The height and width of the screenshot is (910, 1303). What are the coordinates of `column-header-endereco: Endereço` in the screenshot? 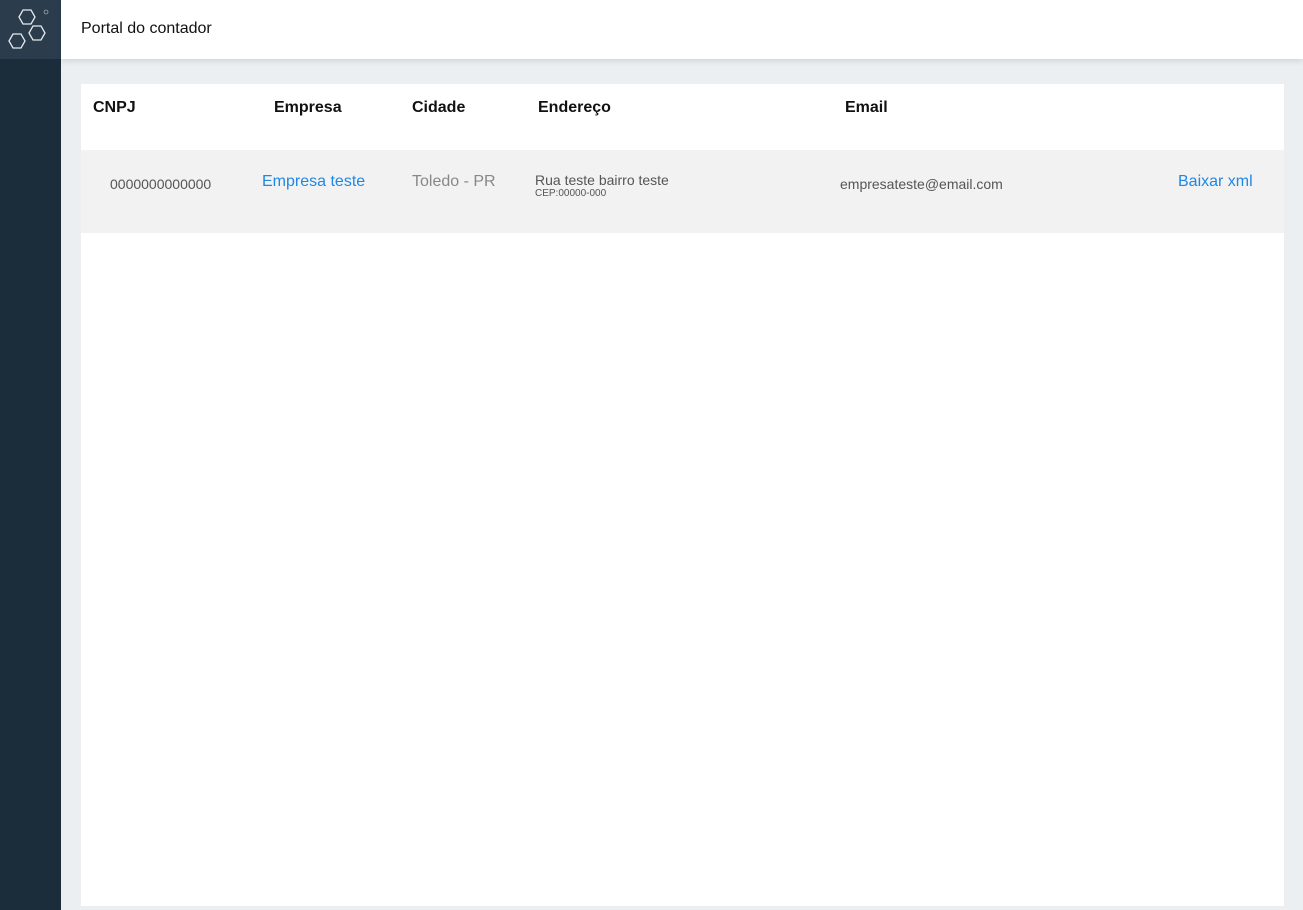 It's located at (574, 107).